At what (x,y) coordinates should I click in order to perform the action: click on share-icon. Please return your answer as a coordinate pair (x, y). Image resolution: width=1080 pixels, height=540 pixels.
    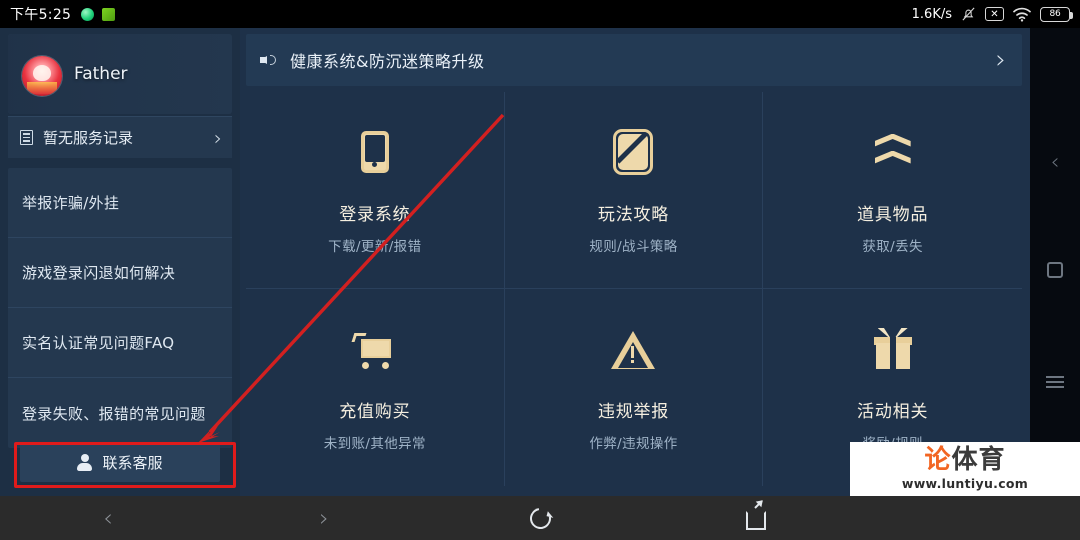
    Looking at the image, I should click on (756, 515).